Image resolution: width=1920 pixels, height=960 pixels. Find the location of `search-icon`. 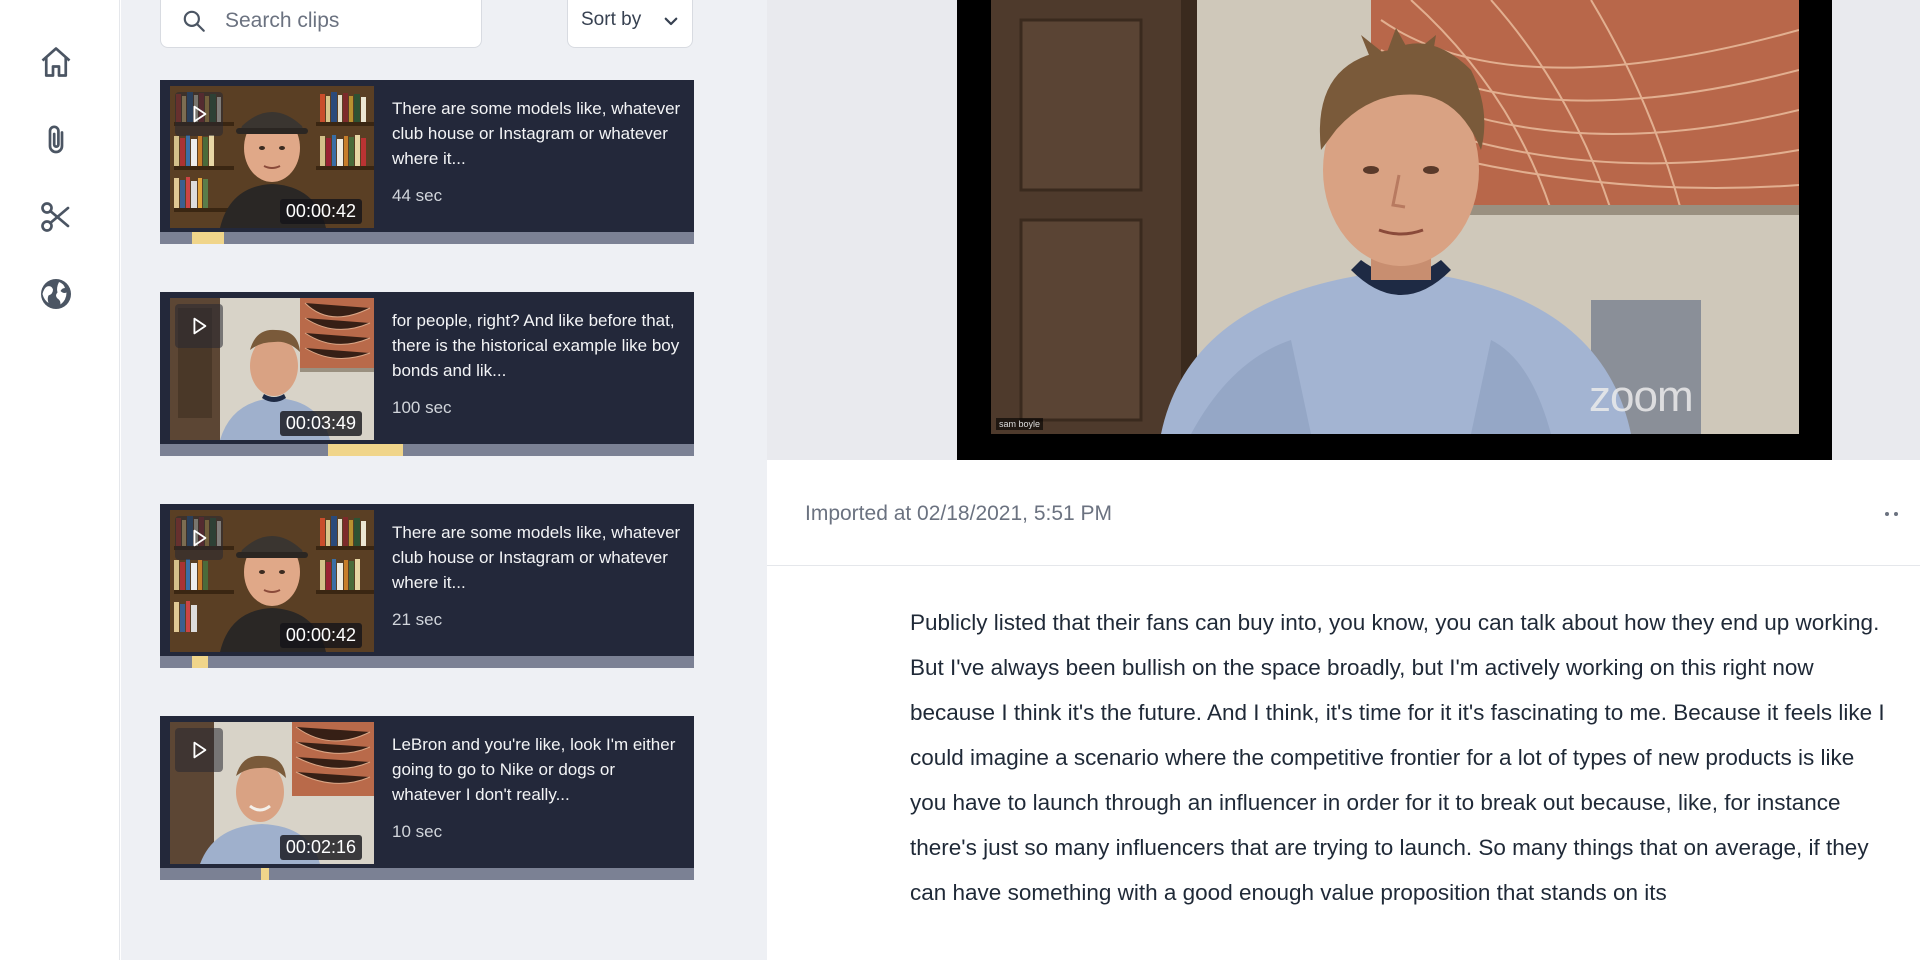

search-icon is located at coordinates (194, 21).